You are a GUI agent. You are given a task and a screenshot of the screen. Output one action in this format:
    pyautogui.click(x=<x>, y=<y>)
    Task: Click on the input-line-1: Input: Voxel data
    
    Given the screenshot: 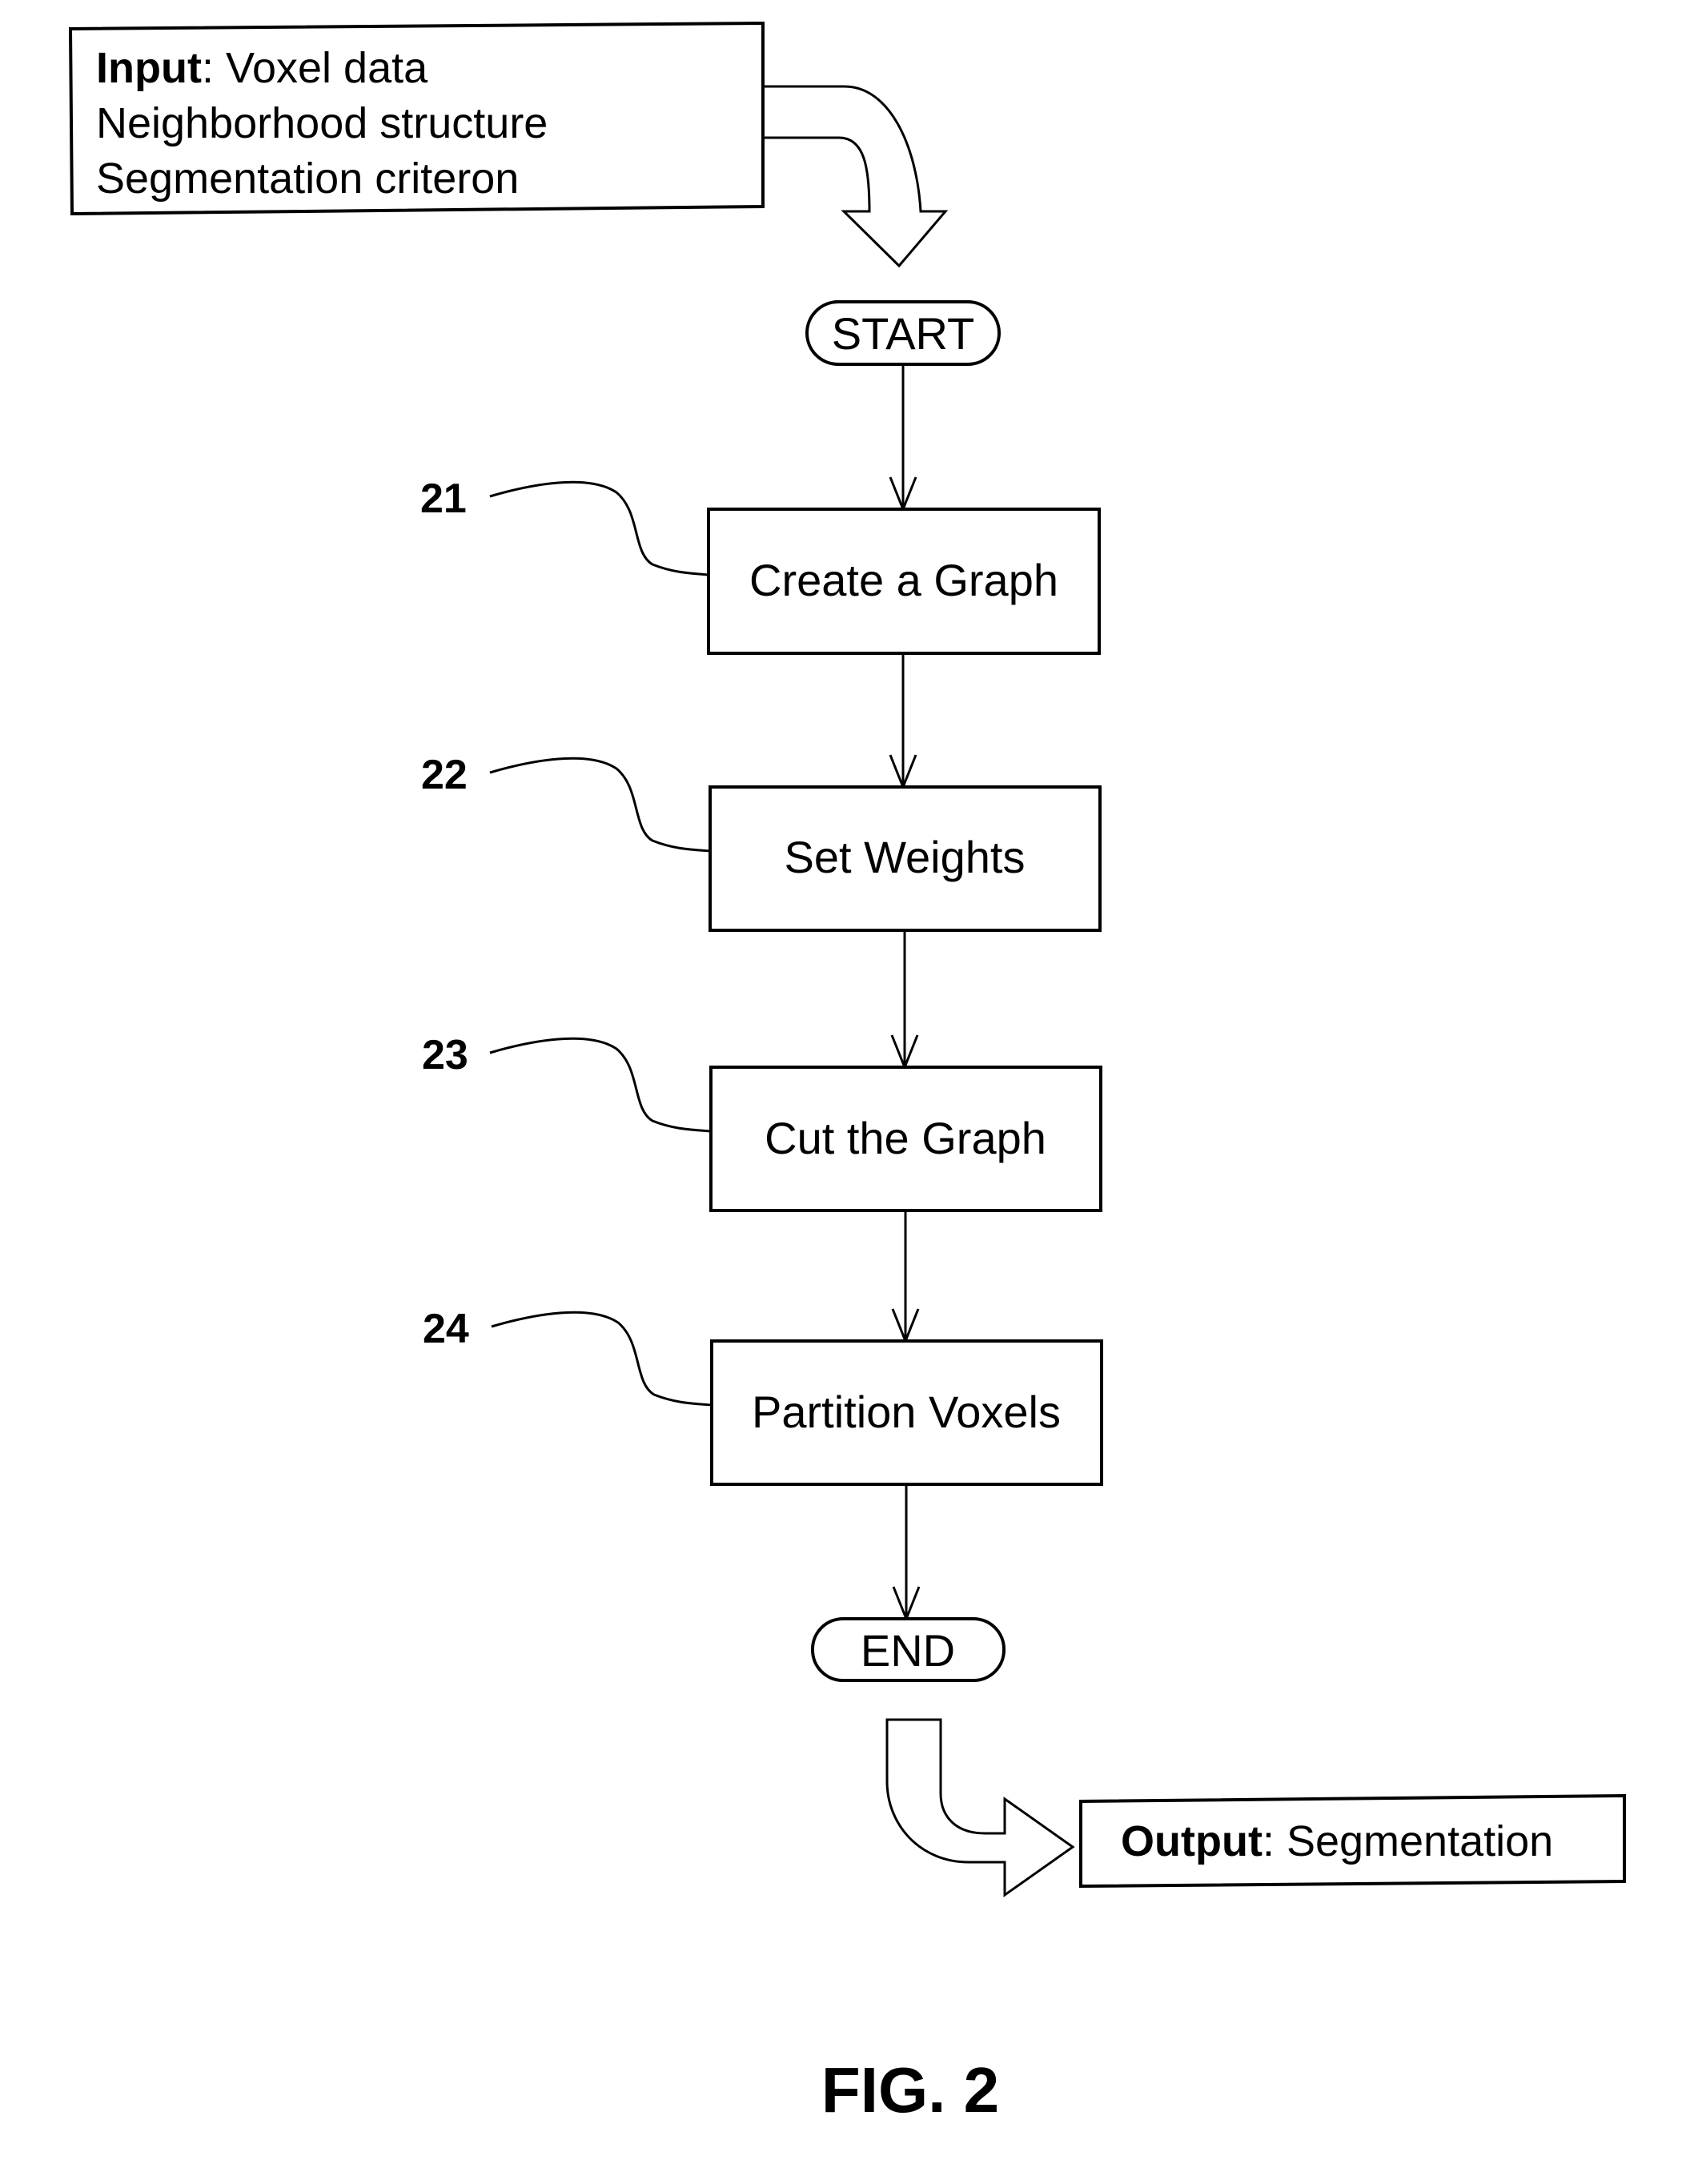 What is the action you would take?
    pyautogui.click(x=262, y=68)
    